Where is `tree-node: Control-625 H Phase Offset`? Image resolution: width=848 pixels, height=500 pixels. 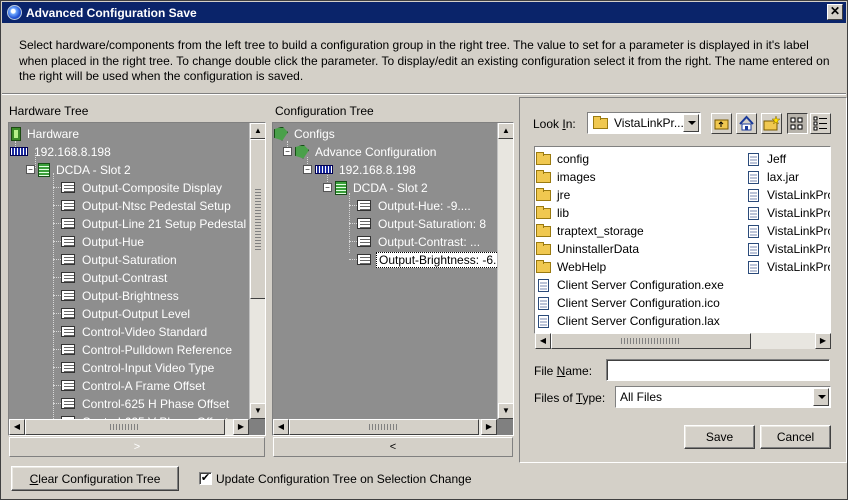 tree-node: Control-625 H Phase Offset is located at coordinates (146, 403).